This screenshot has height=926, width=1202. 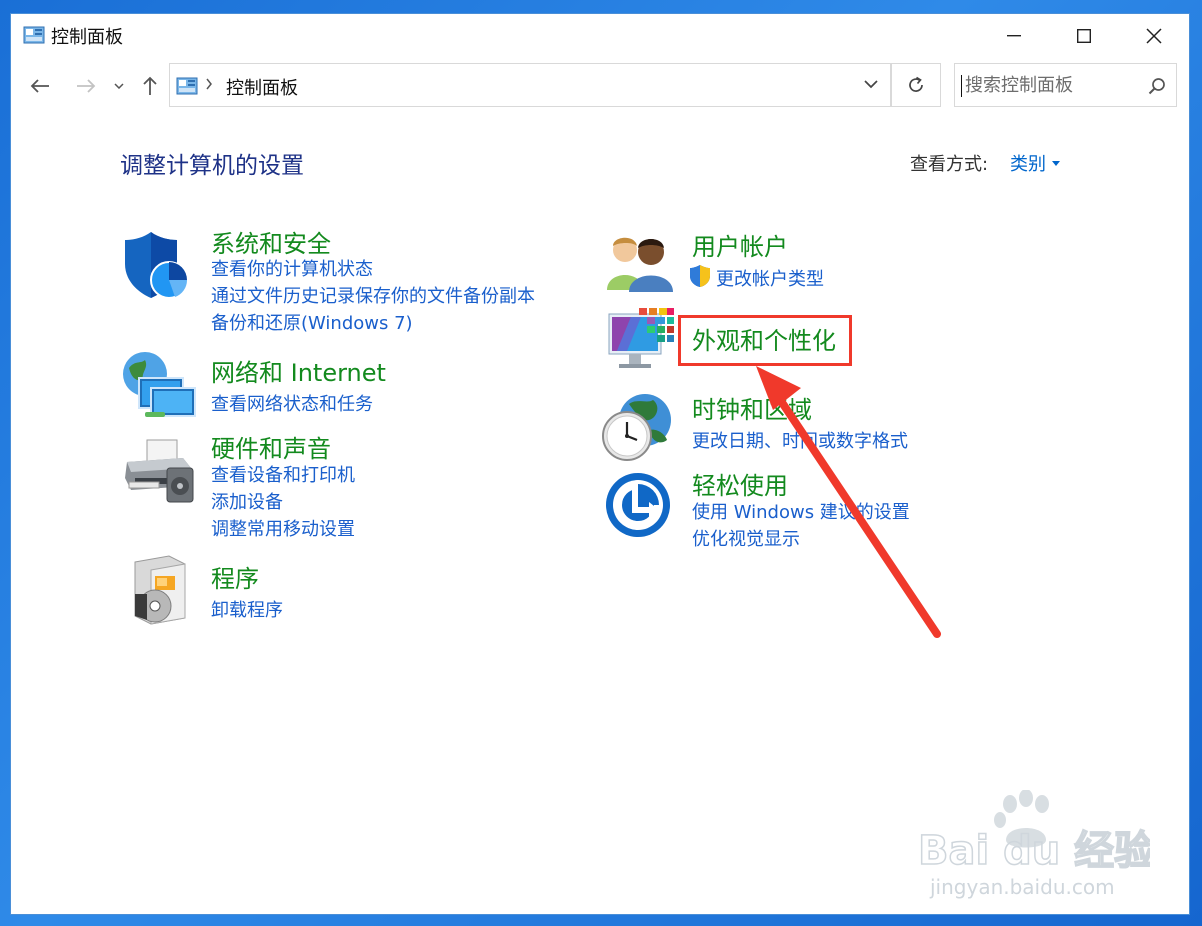 I want to click on page-title: 调整计算机的设置, so click(x=212, y=166).